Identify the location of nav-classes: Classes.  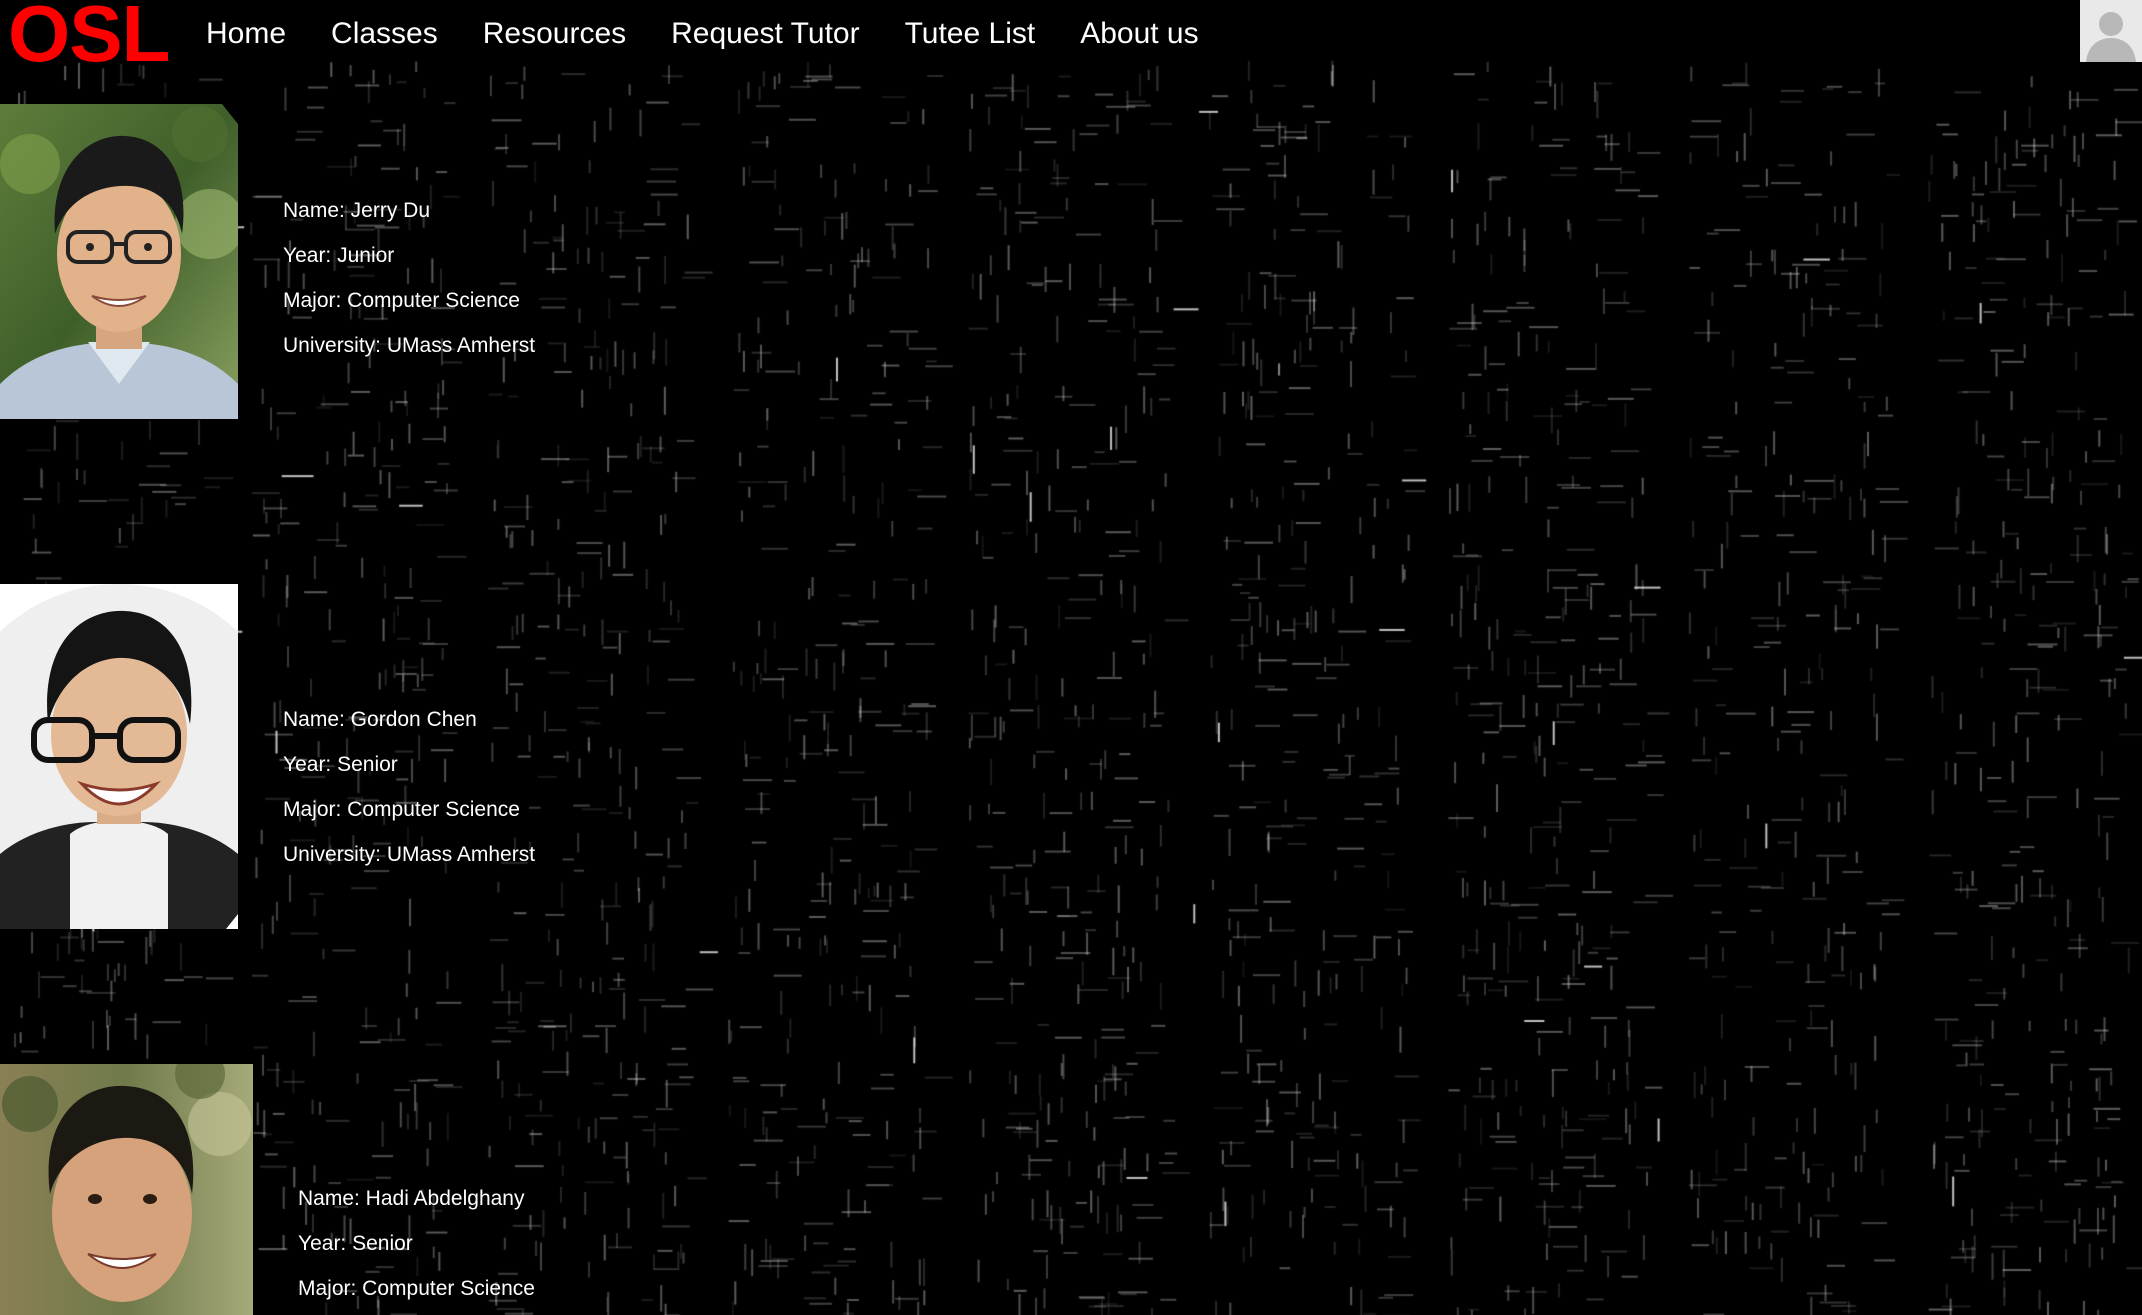
(384, 34).